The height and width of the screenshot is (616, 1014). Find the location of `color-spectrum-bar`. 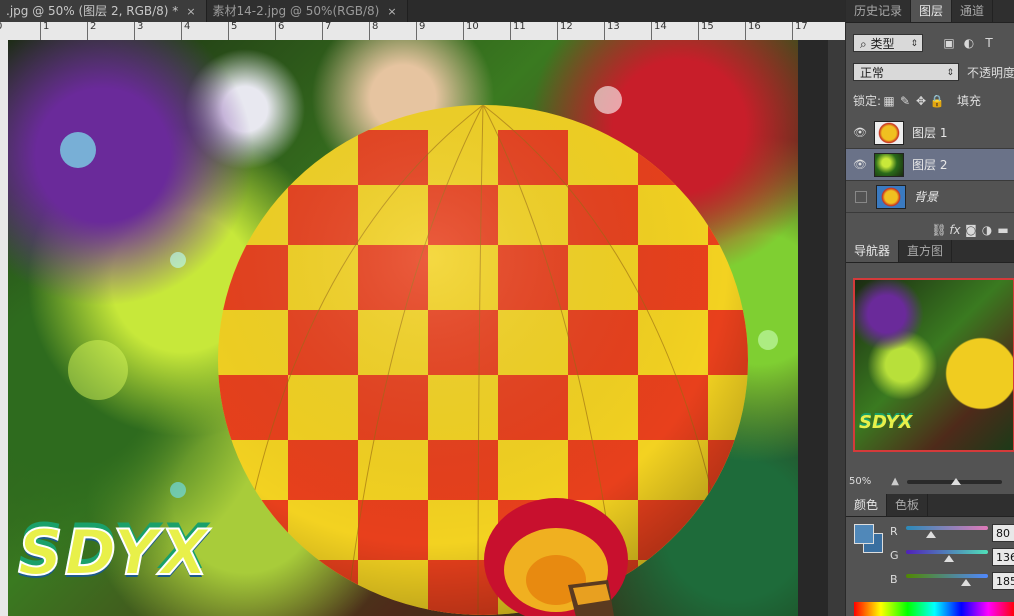

color-spectrum-bar is located at coordinates (934, 609).